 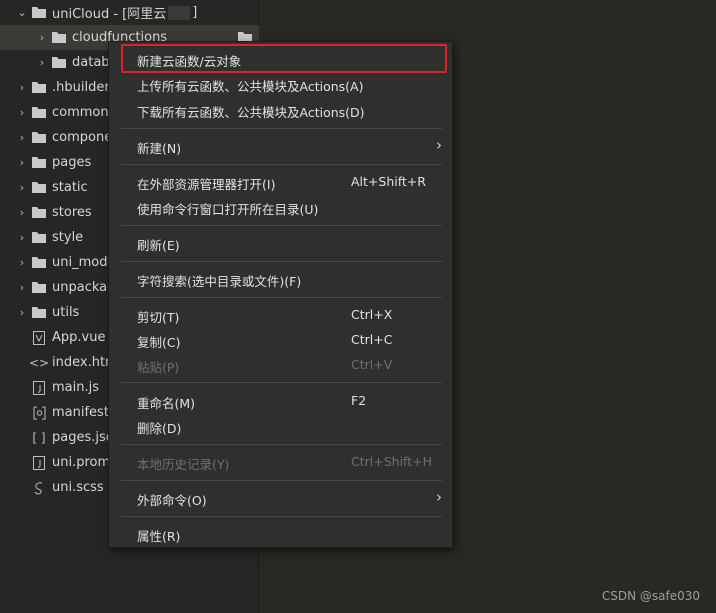 I want to click on tree-item-label: uni.scss, so click(x=78, y=487).